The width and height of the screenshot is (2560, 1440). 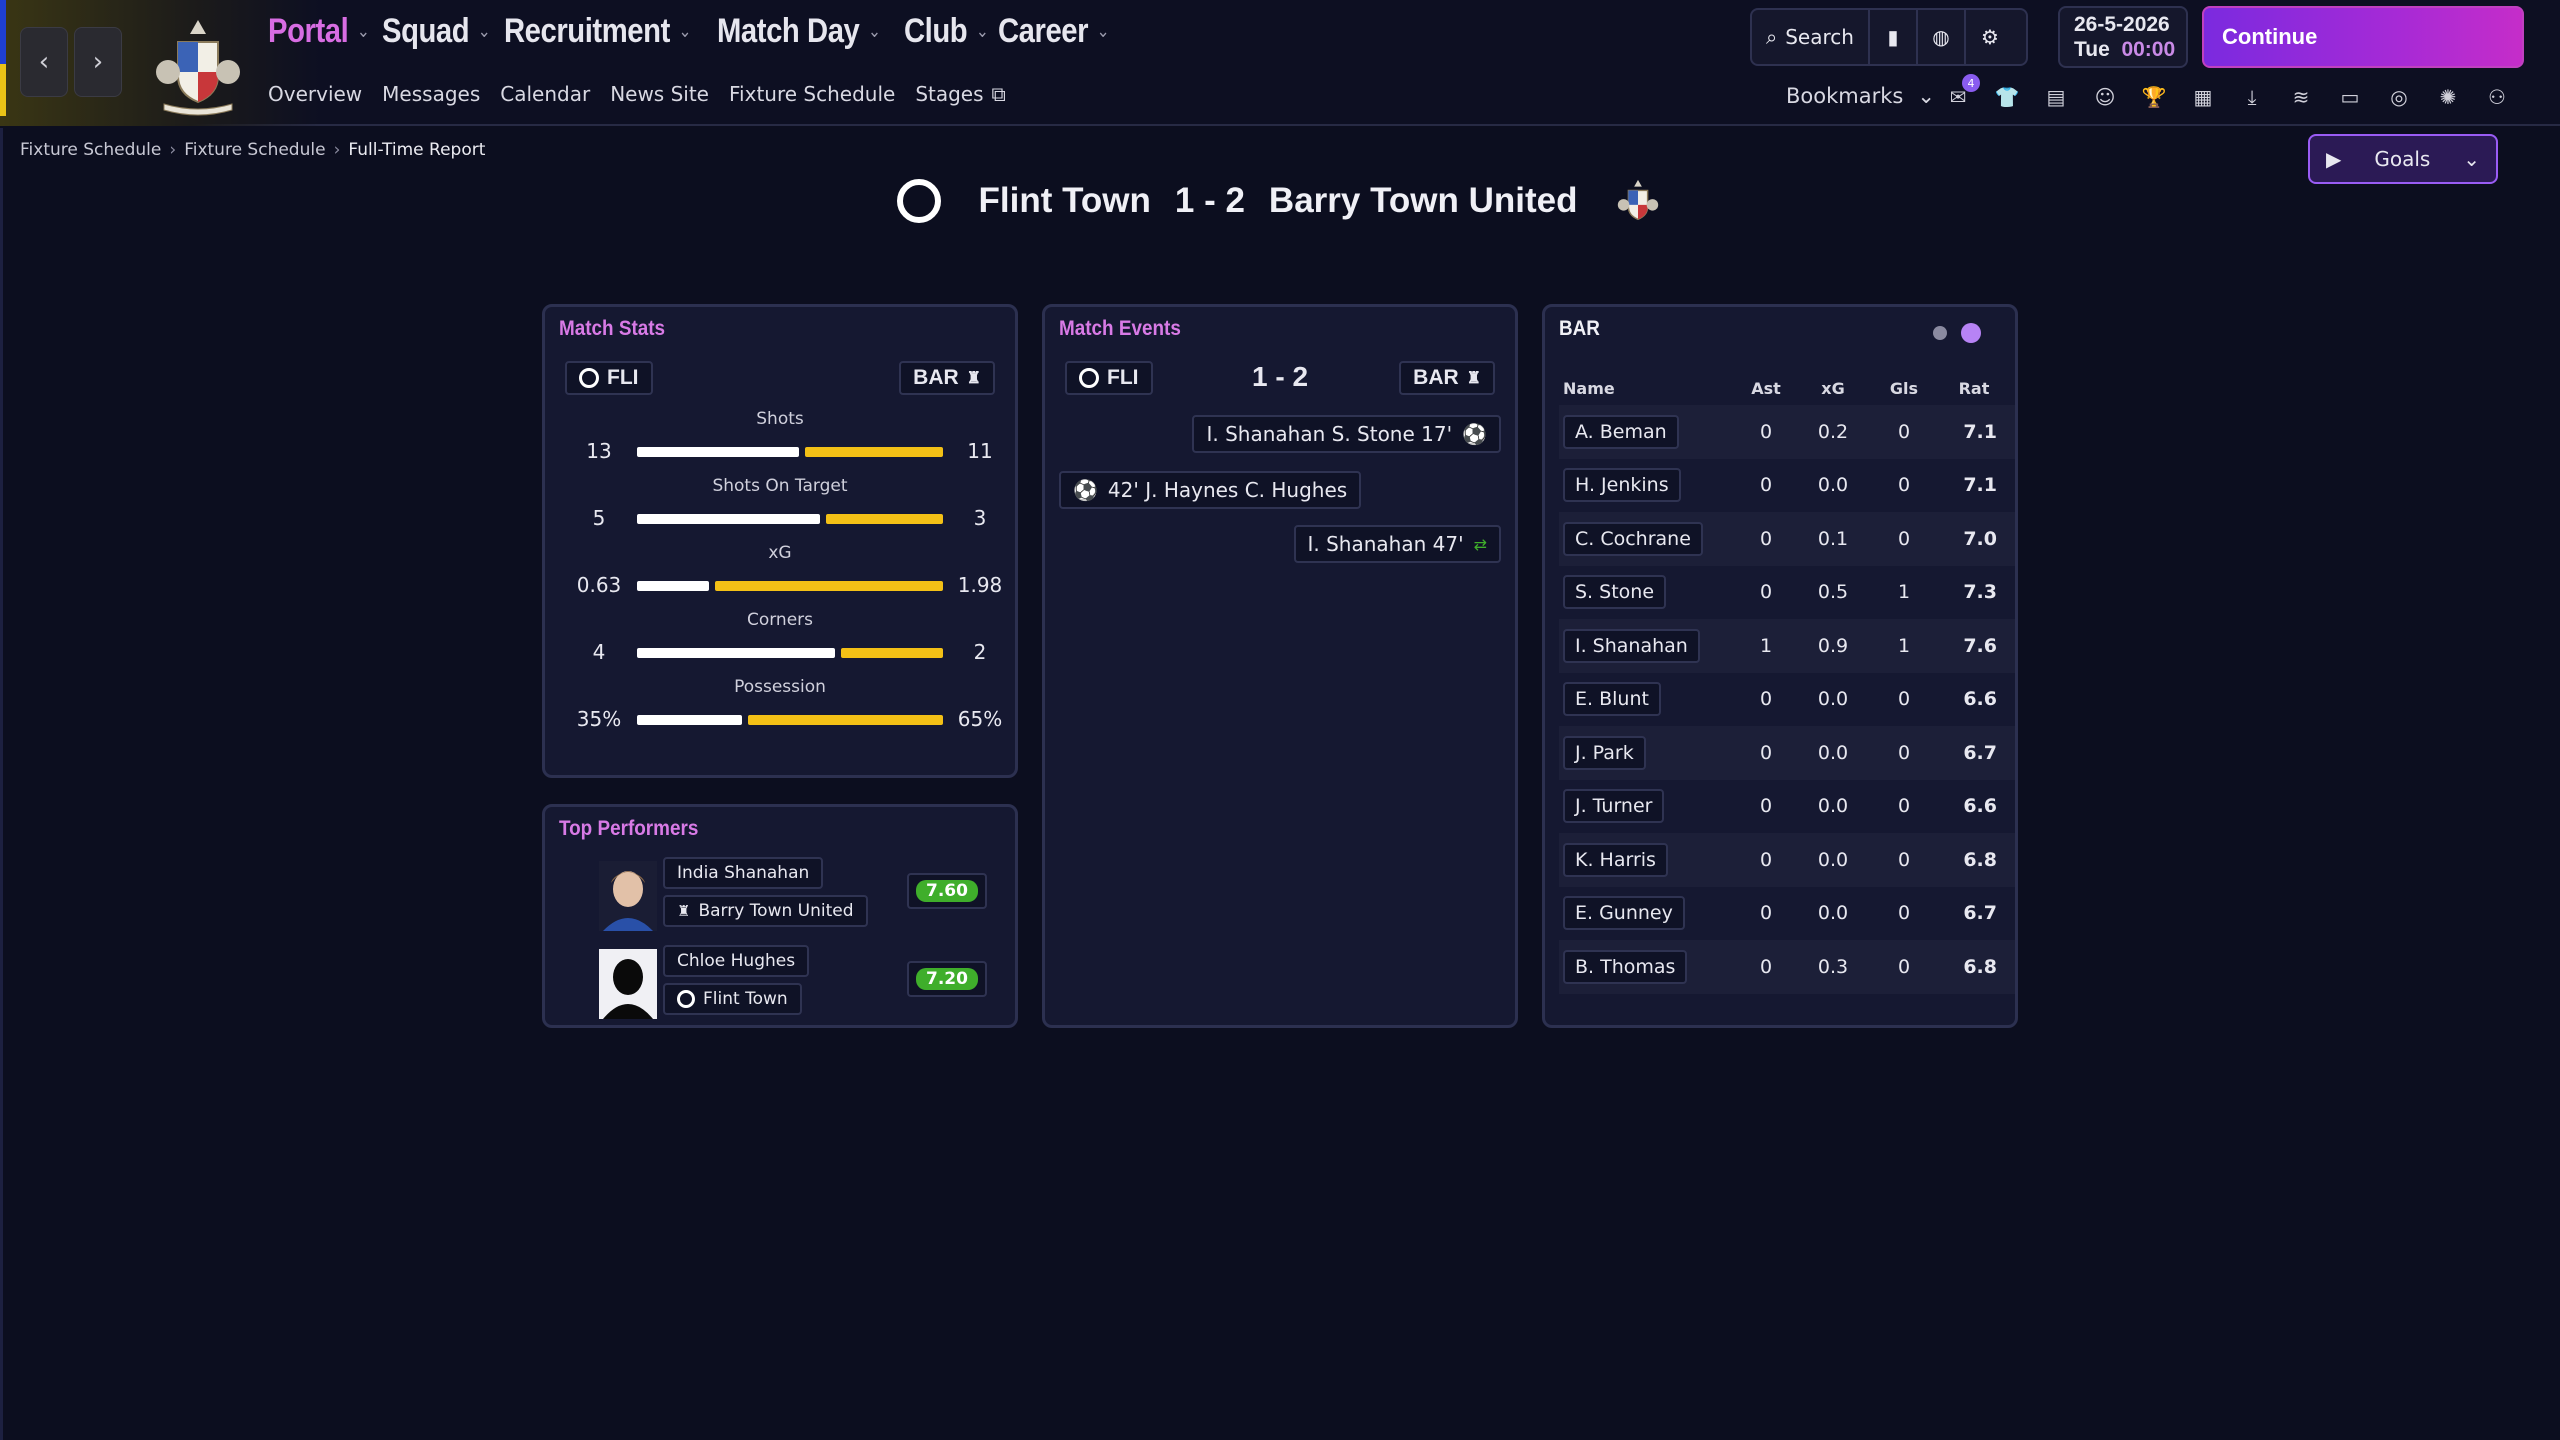 I want to click on away-crest-icon, so click(x=1638, y=201).